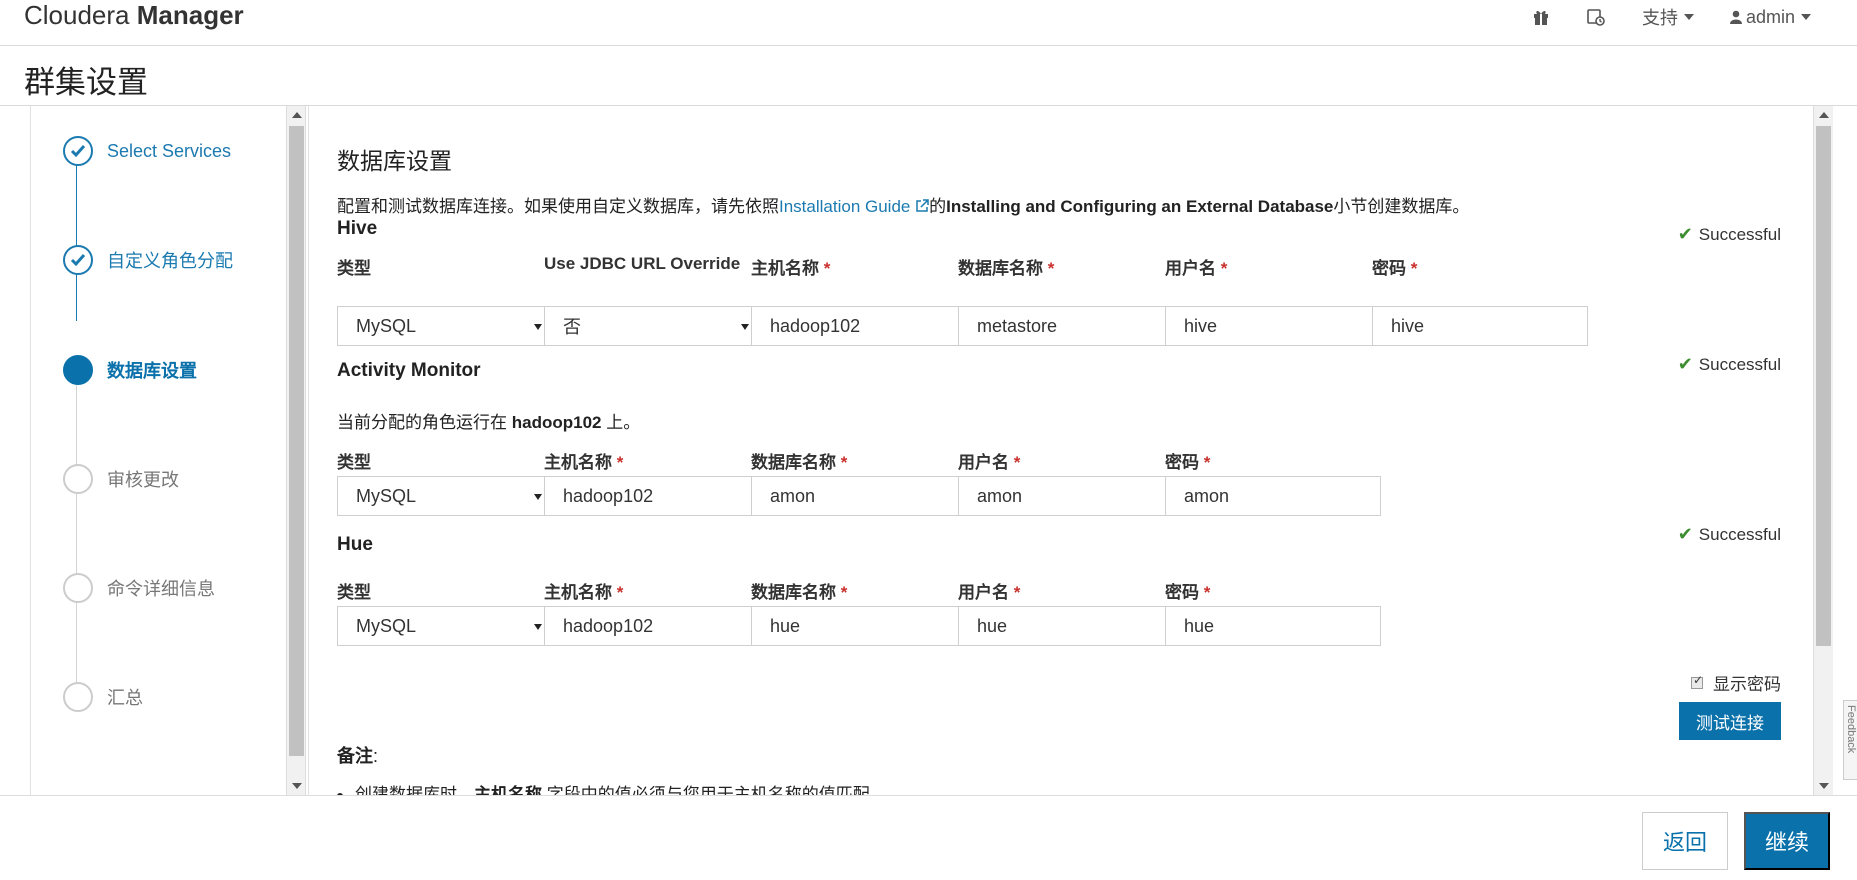 The width and height of the screenshot is (1857, 880). I want to click on intro-prefix: 配置和测试数据库连接。如果使用自定义数据库，请先依照, so click(558, 206).